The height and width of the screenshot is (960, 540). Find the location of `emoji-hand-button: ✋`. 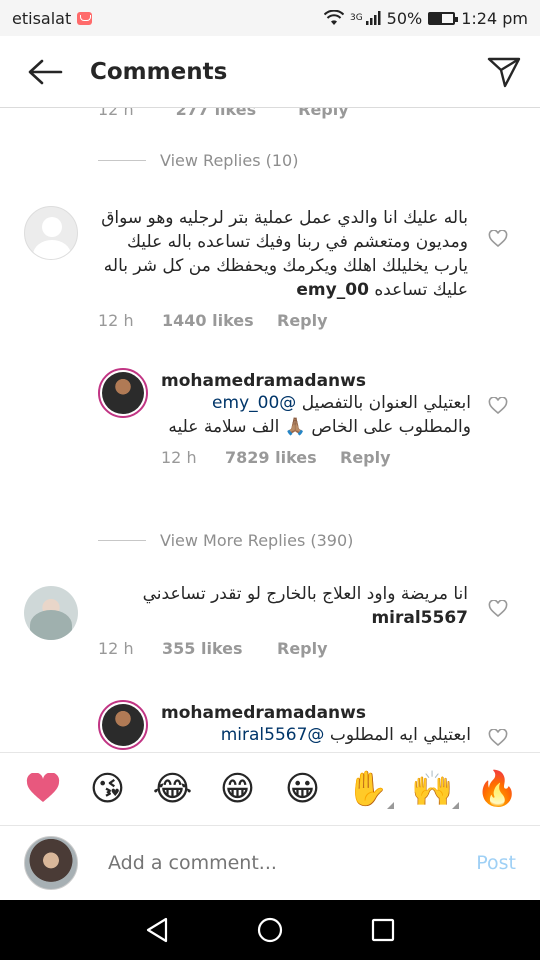

emoji-hand-button: ✋ is located at coordinates (370, 789).